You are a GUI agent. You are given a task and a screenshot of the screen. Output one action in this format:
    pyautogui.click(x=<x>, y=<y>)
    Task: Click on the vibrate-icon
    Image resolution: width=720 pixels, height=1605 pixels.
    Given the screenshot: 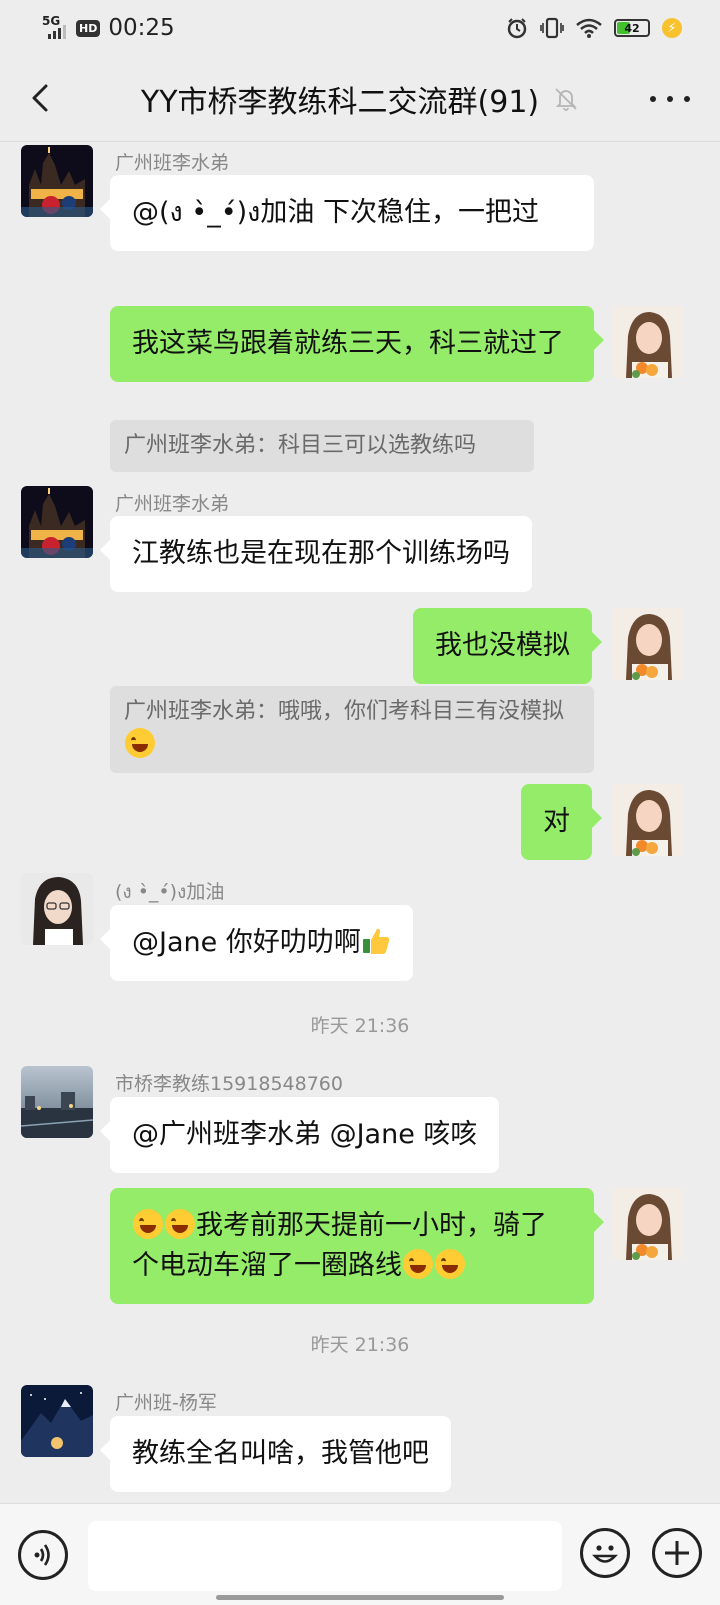 What is the action you would take?
    pyautogui.click(x=552, y=28)
    